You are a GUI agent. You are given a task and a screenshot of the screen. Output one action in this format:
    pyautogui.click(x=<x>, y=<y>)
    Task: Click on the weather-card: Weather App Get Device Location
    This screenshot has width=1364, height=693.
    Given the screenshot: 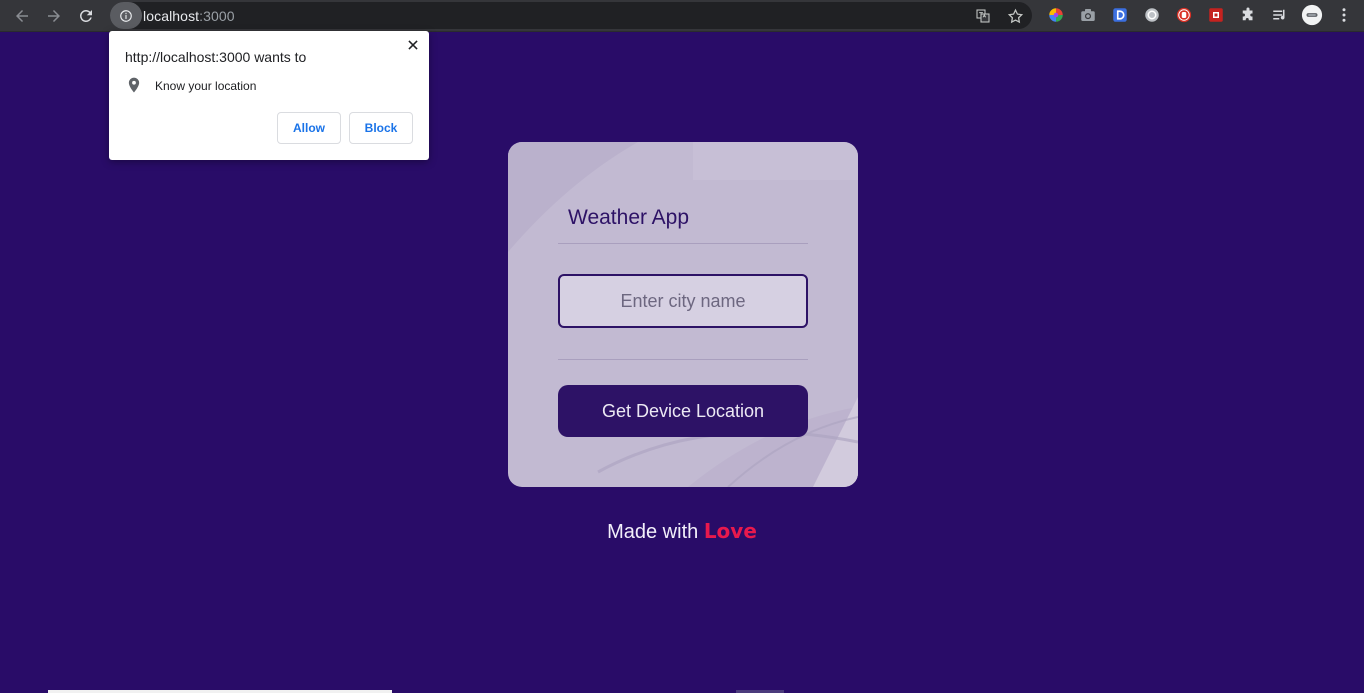 What is the action you would take?
    pyautogui.click(x=683, y=314)
    